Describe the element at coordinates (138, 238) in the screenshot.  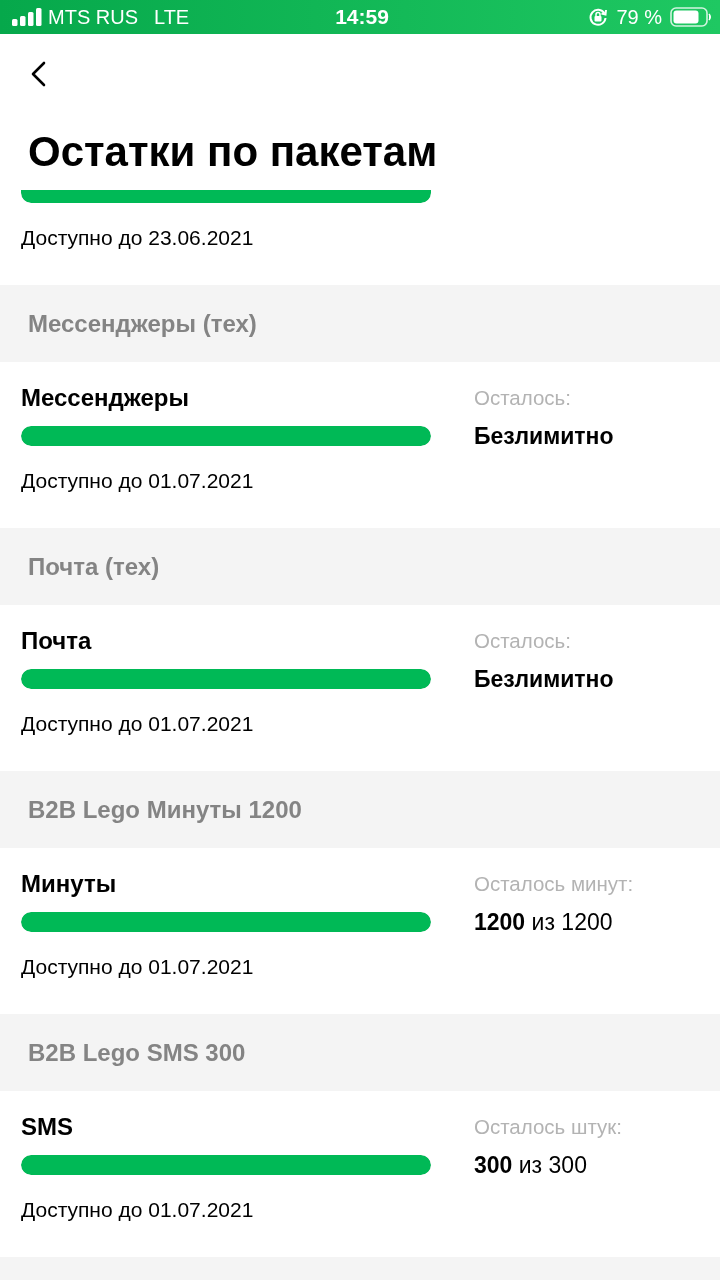
I see `expiry-date: Доступно до 23.06.2021` at that location.